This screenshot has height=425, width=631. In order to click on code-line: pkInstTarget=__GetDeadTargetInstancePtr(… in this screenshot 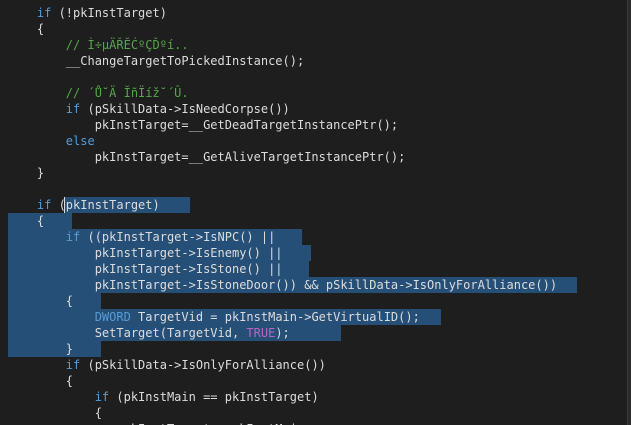, I will do `click(203, 125)`.